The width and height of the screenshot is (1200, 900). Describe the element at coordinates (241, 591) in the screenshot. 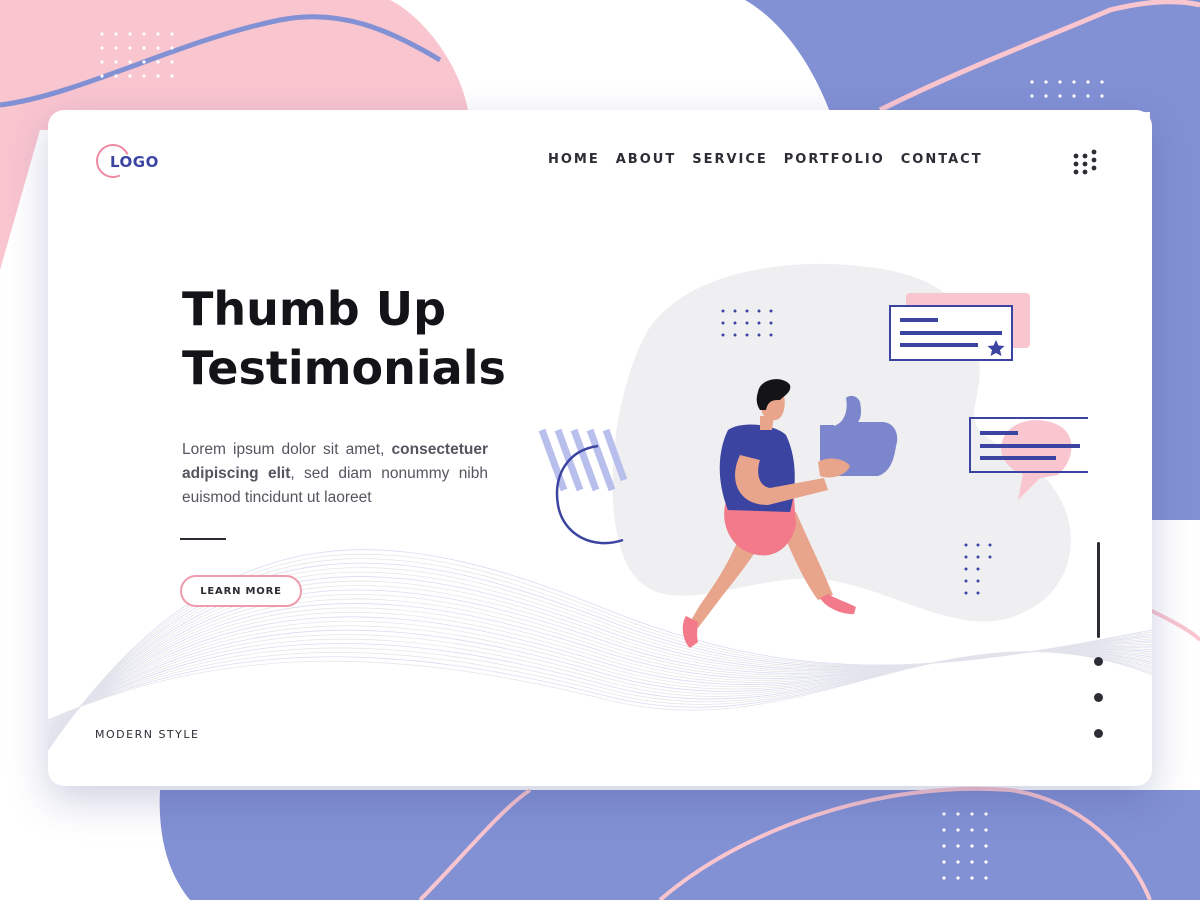

I see `learn-more-button: LEARN MORE` at that location.